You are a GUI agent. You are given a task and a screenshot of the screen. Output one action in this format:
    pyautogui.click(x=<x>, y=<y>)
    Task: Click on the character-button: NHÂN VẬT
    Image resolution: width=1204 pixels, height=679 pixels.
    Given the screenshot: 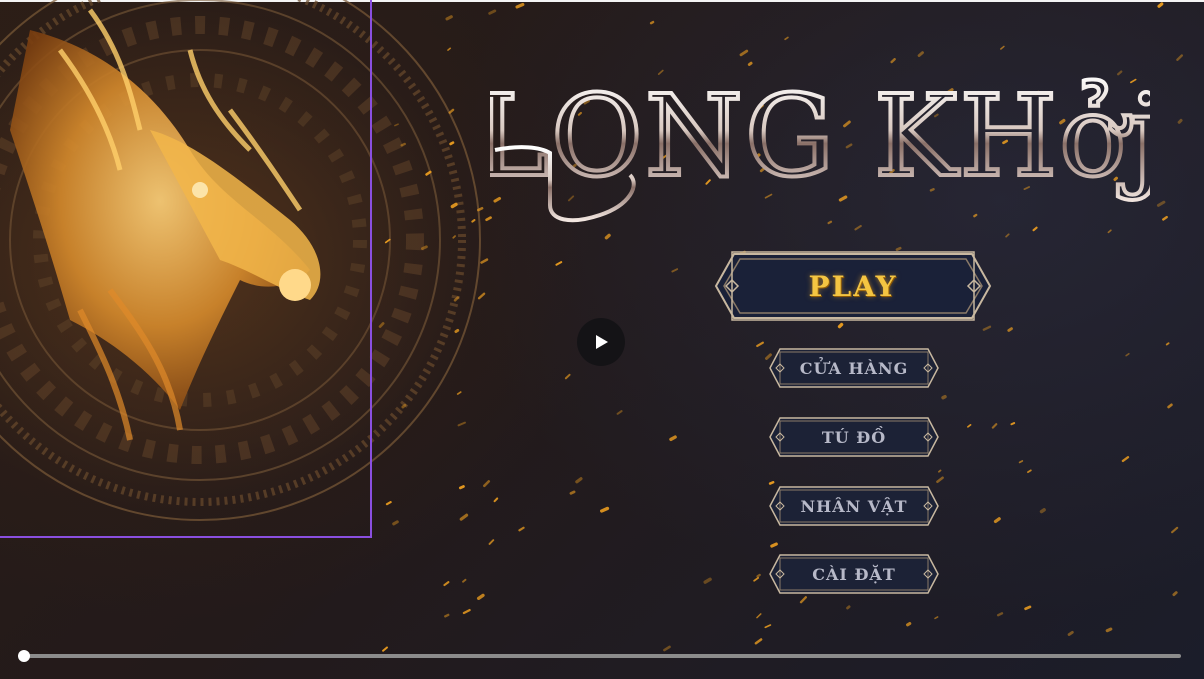 What is the action you would take?
    pyautogui.click(x=854, y=506)
    